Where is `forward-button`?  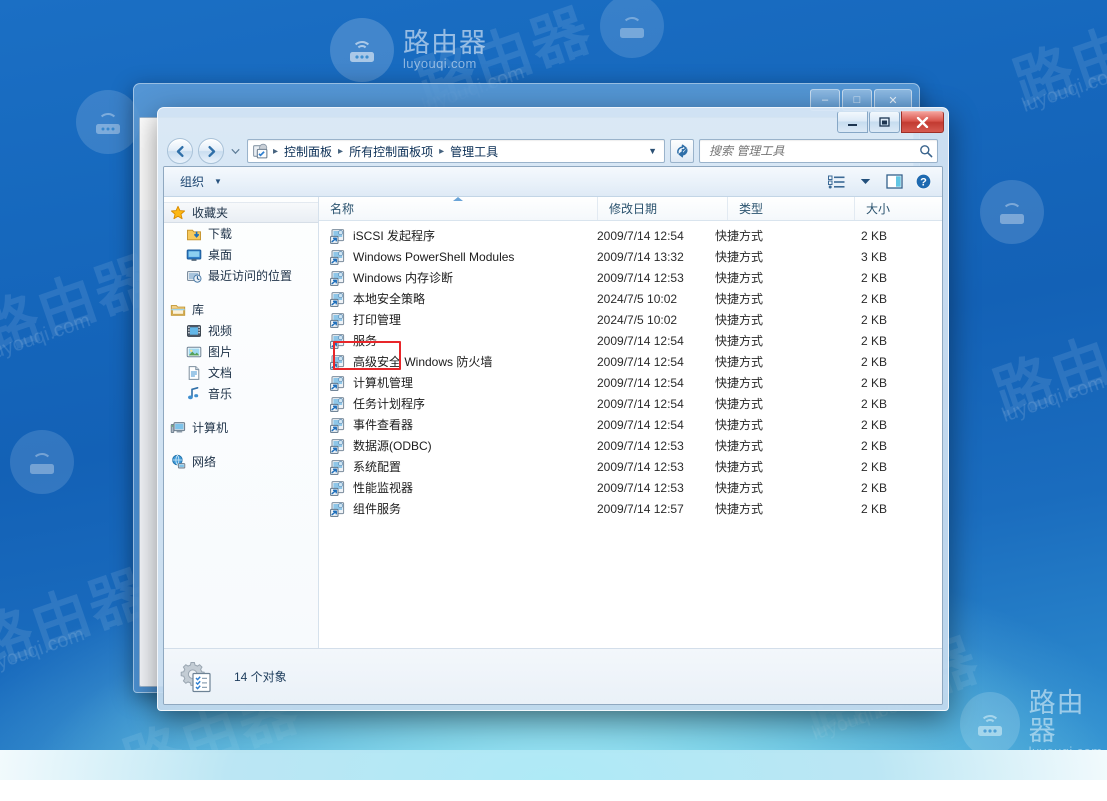
forward-button is located at coordinates (211, 151).